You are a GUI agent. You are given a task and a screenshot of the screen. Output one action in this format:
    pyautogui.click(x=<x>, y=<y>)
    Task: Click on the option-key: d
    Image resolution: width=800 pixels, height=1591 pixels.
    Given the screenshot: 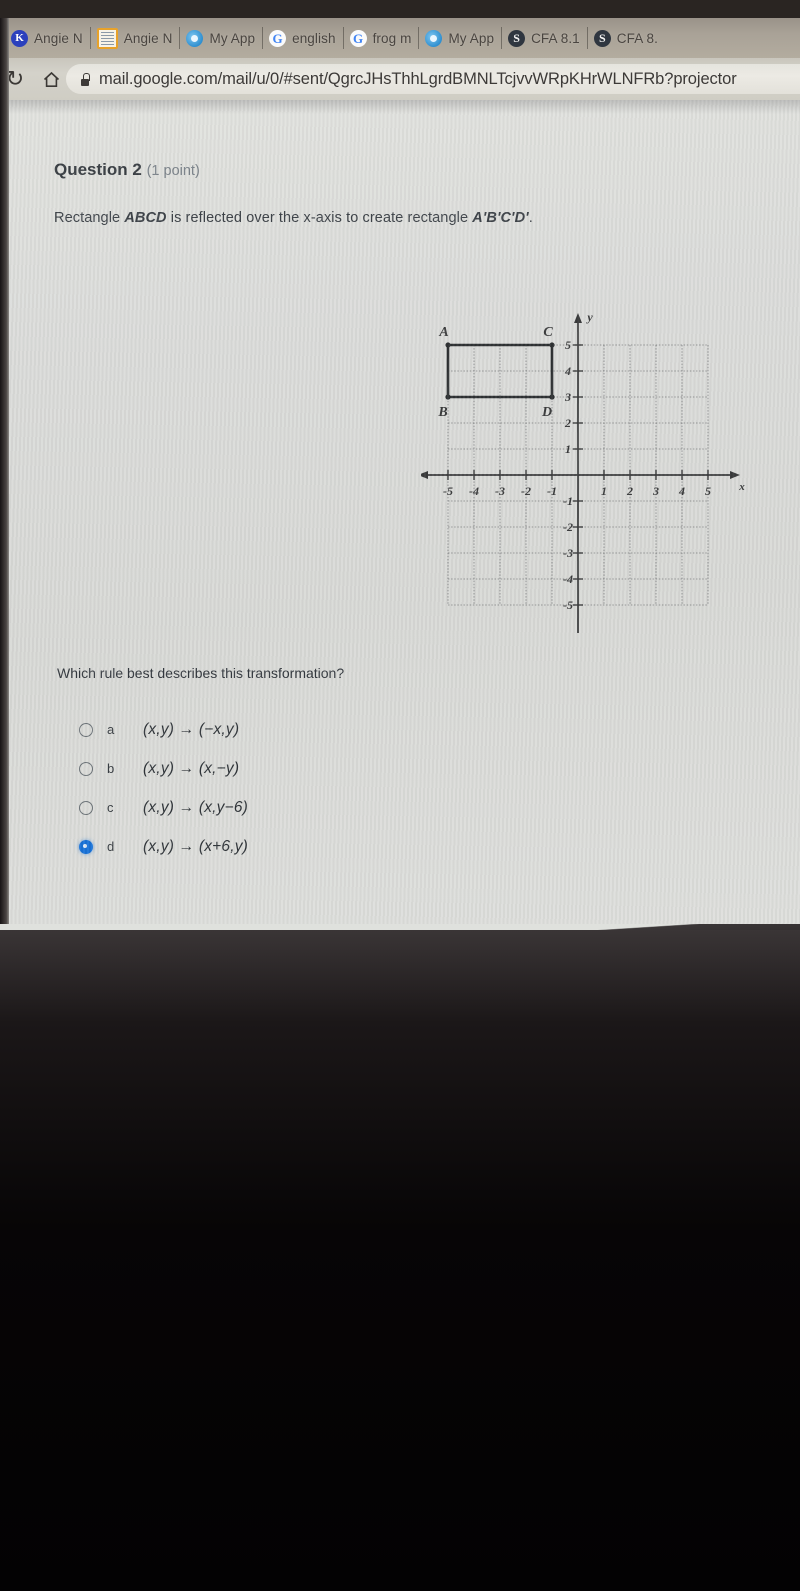 What is the action you would take?
    pyautogui.click(x=111, y=846)
    